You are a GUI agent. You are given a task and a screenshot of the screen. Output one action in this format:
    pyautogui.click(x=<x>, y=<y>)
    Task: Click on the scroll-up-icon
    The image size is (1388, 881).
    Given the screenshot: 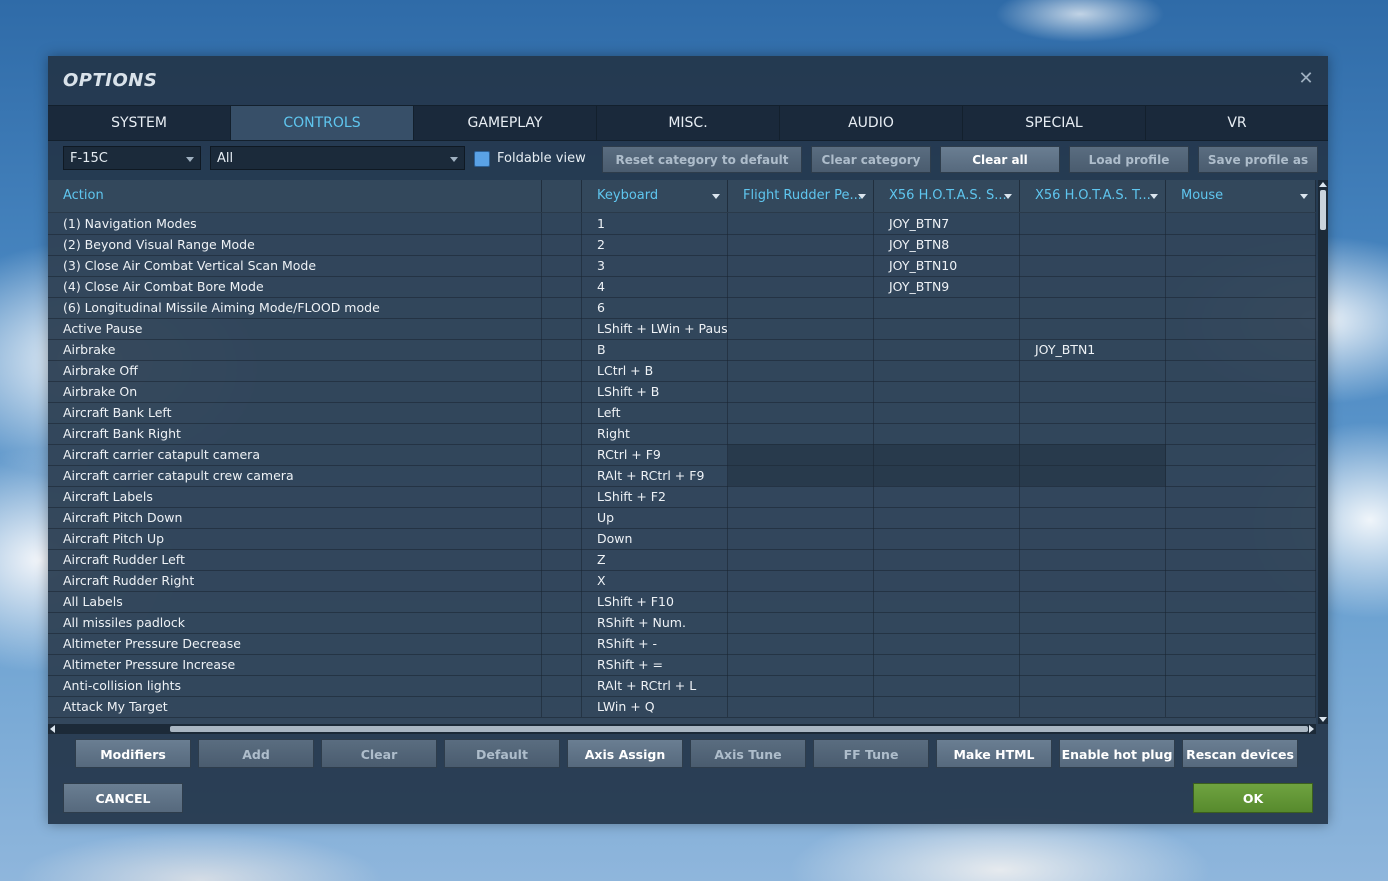 What is the action you would take?
    pyautogui.click(x=1323, y=184)
    